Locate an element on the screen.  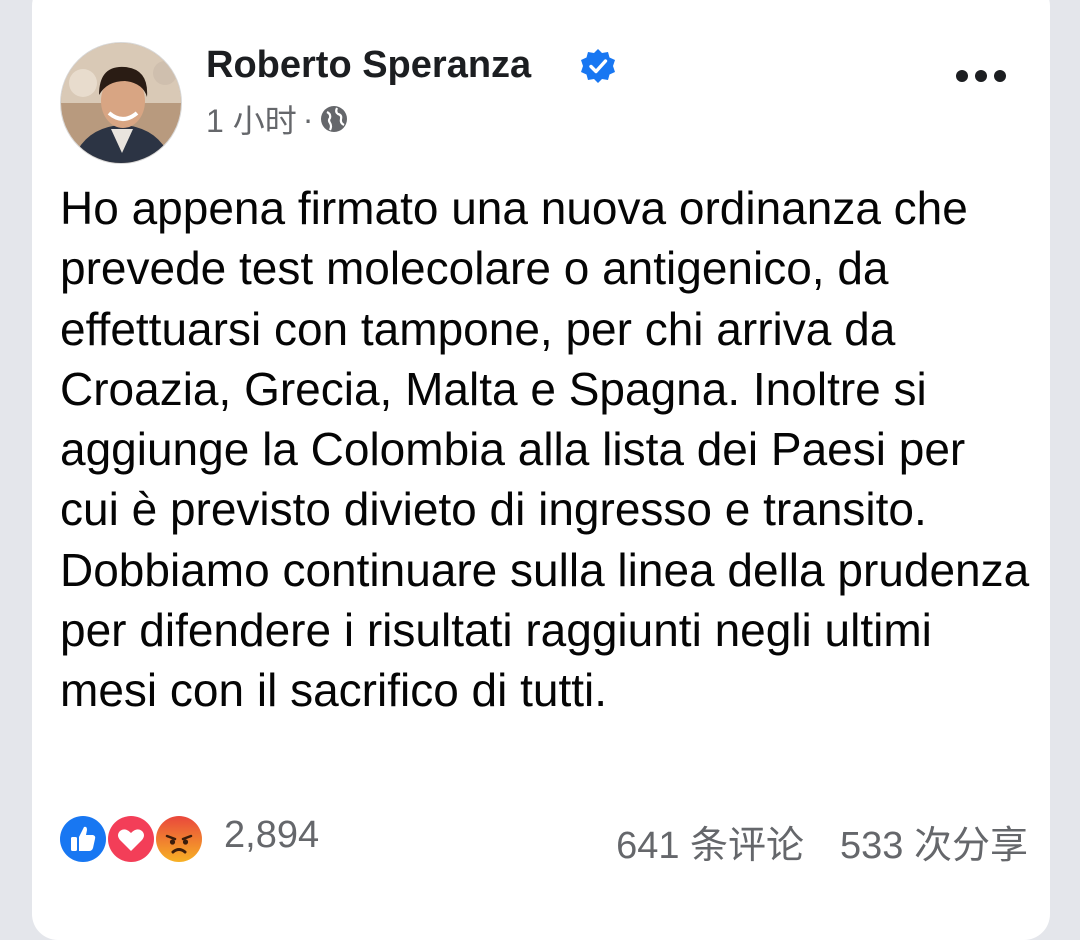
verified-badge-icon is located at coordinates (598, 66).